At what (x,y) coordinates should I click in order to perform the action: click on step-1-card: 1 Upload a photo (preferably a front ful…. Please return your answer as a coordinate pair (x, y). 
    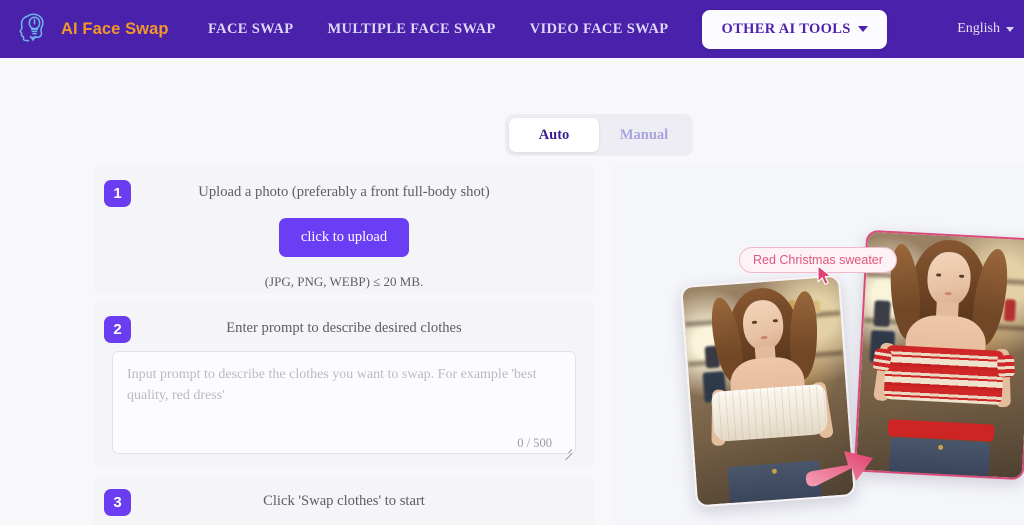
    Looking at the image, I should click on (344, 230).